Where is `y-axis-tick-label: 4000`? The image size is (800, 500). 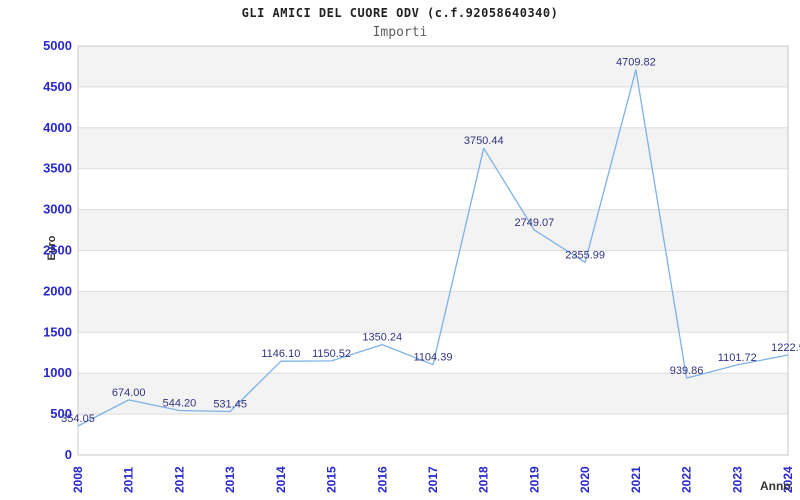 y-axis-tick-label: 4000 is located at coordinates (57, 127).